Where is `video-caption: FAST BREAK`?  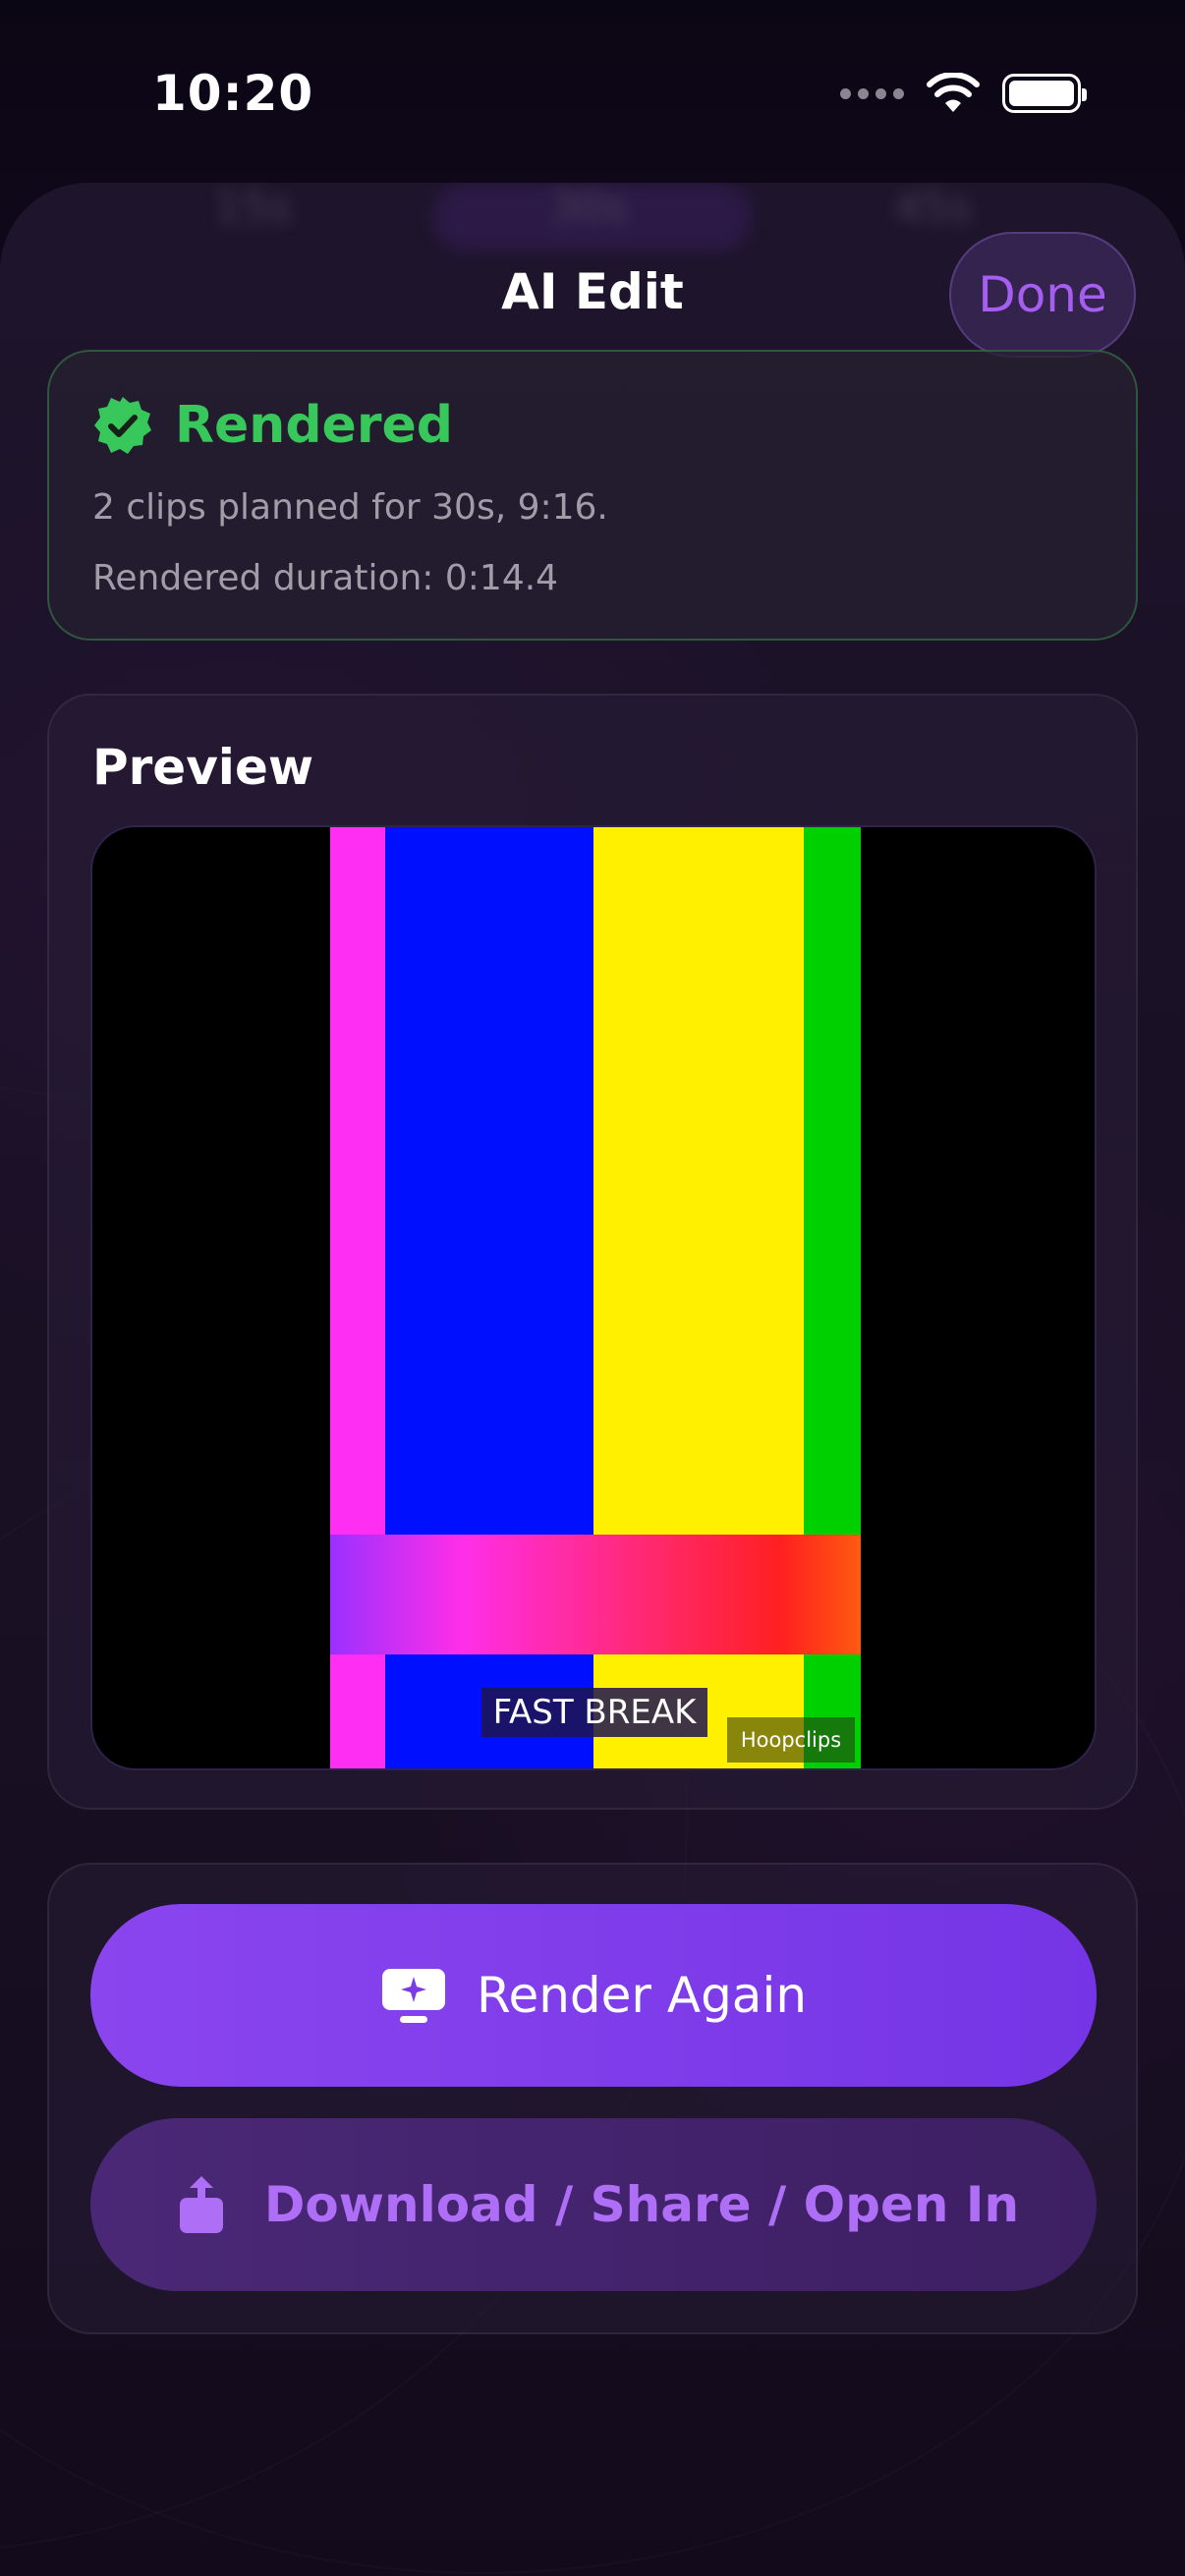
video-caption: FAST BREAK is located at coordinates (594, 1712).